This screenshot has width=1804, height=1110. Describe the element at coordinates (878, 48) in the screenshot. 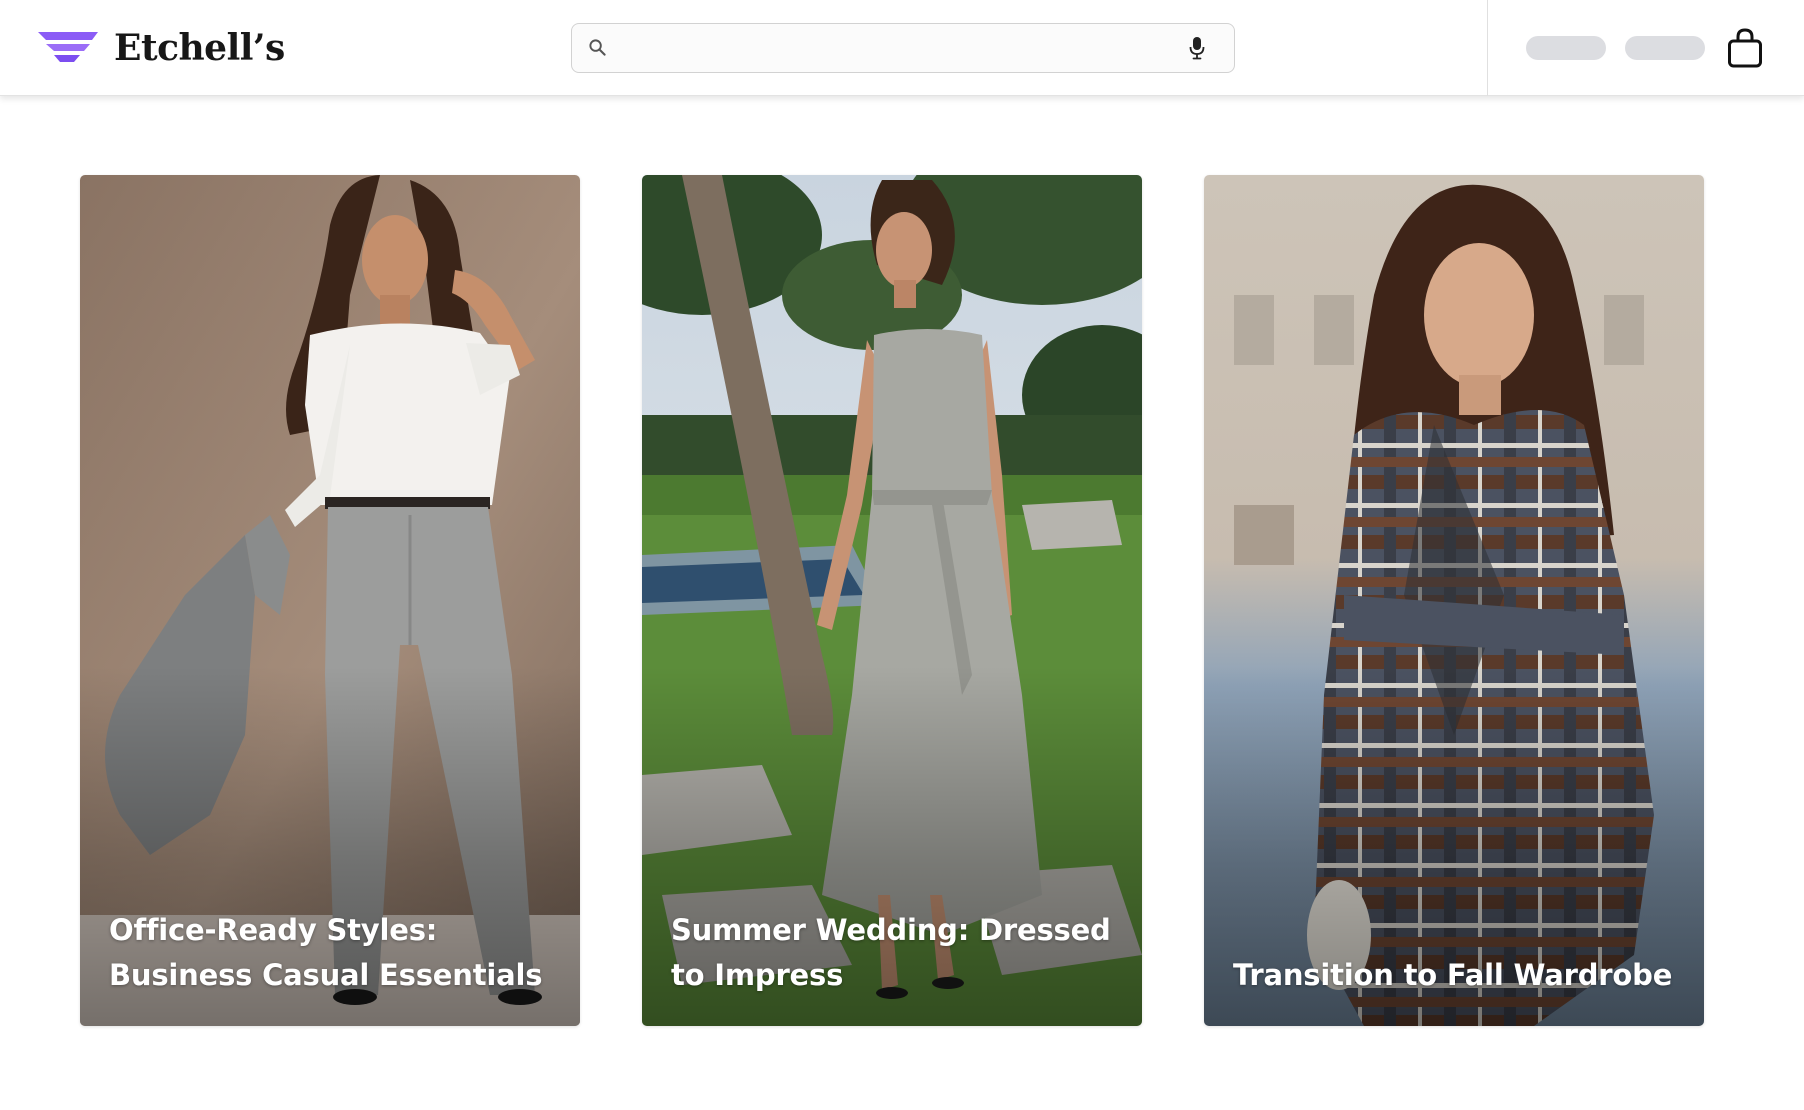

I see `search-input` at that location.